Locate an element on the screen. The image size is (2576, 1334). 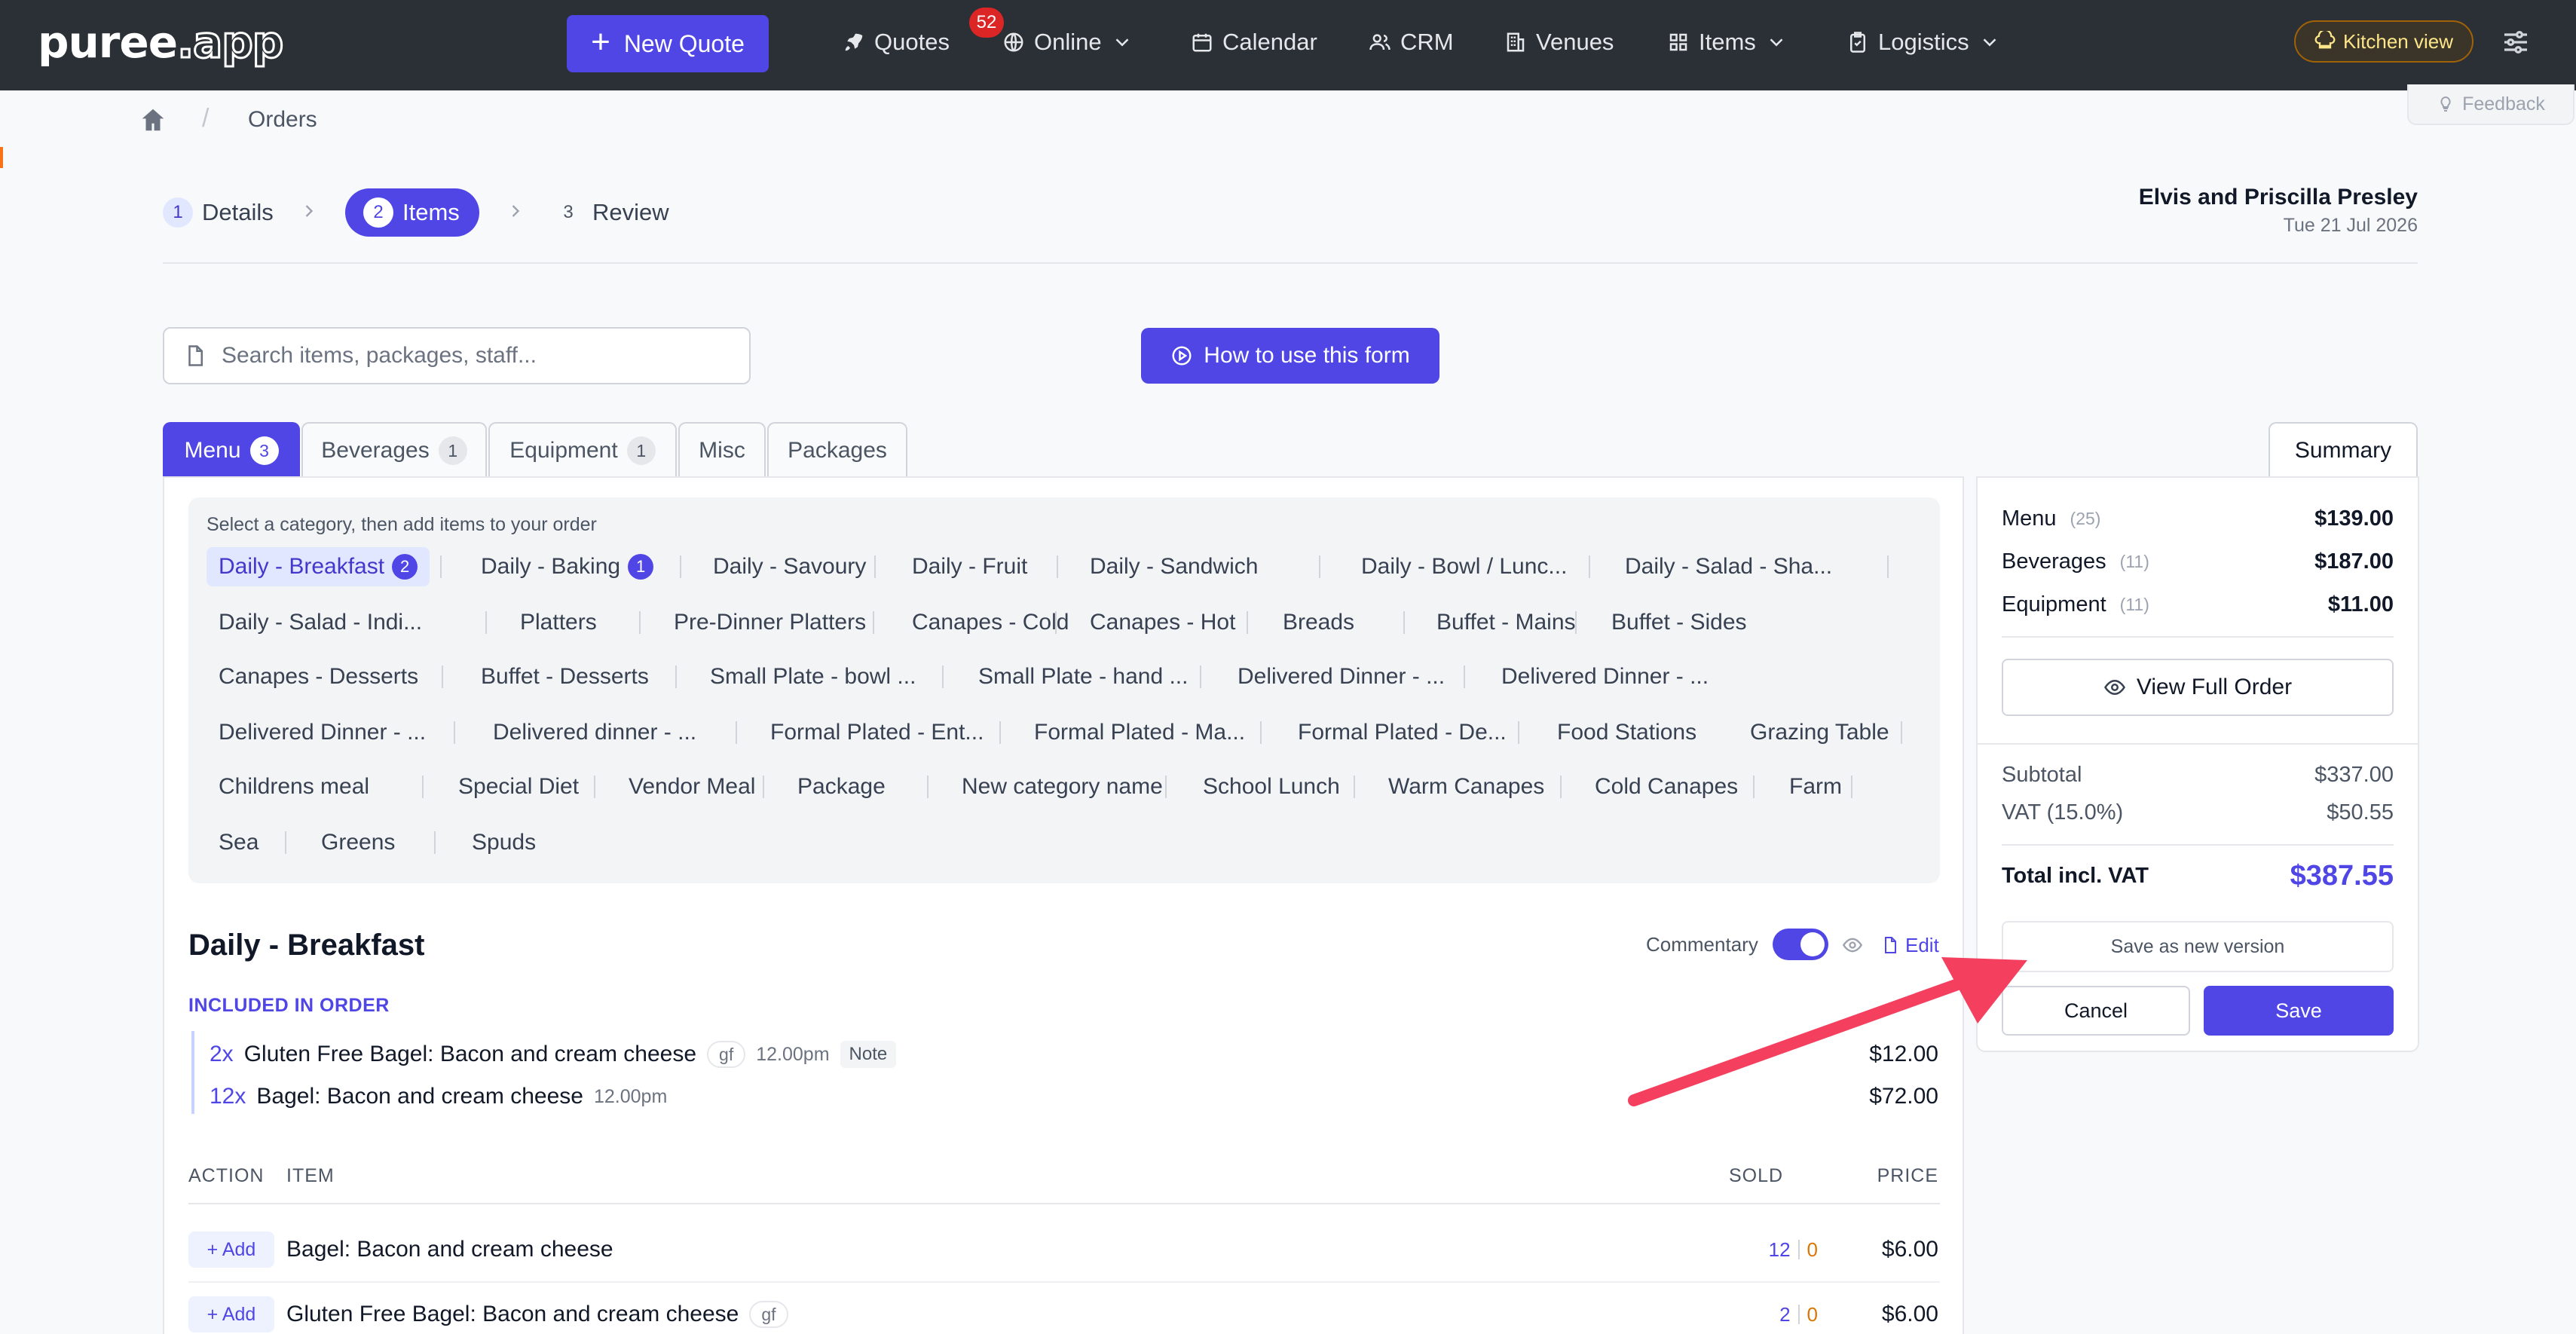
nav-items-label: Items is located at coordinates (1727, 42).